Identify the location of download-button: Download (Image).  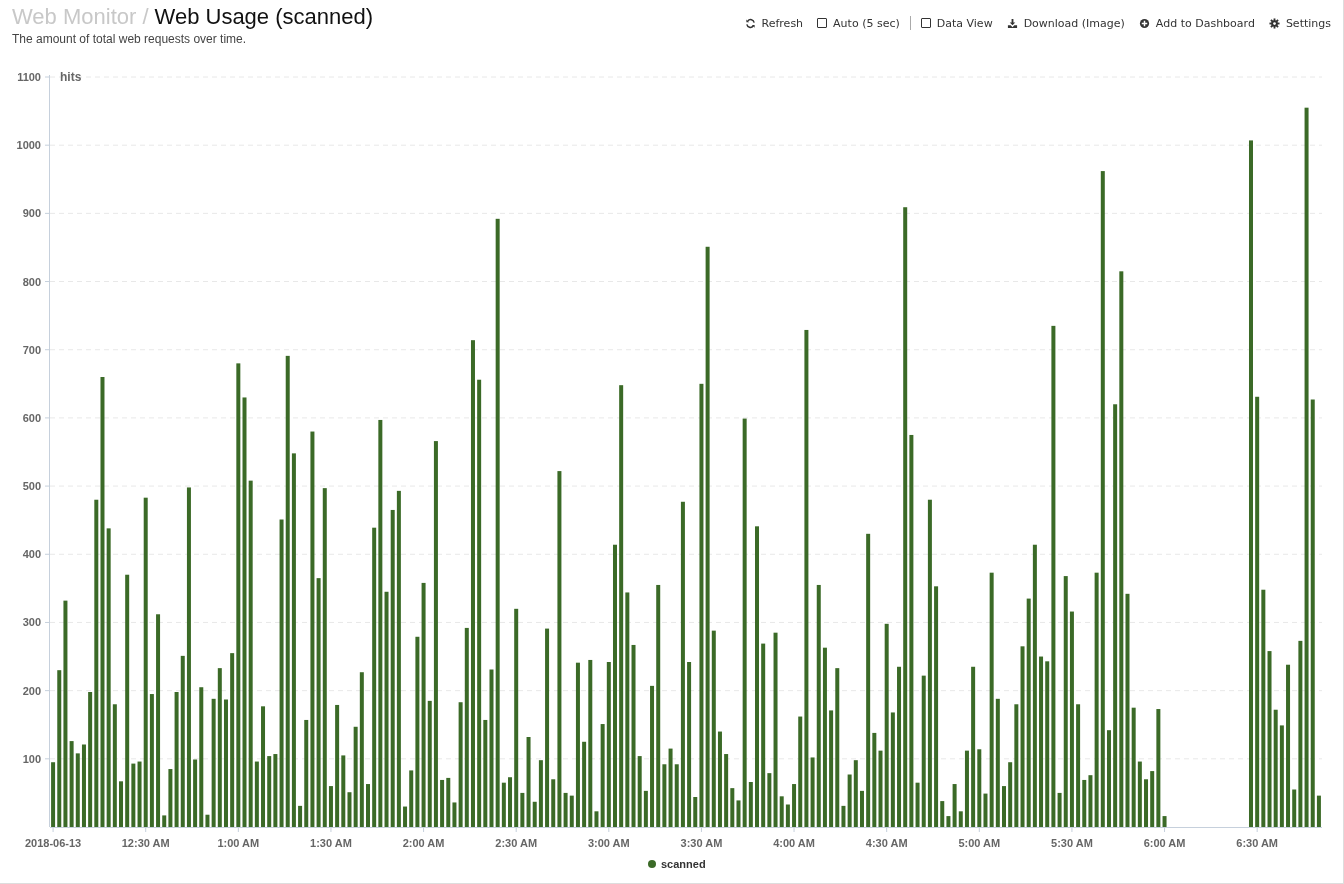
(1065, 23).